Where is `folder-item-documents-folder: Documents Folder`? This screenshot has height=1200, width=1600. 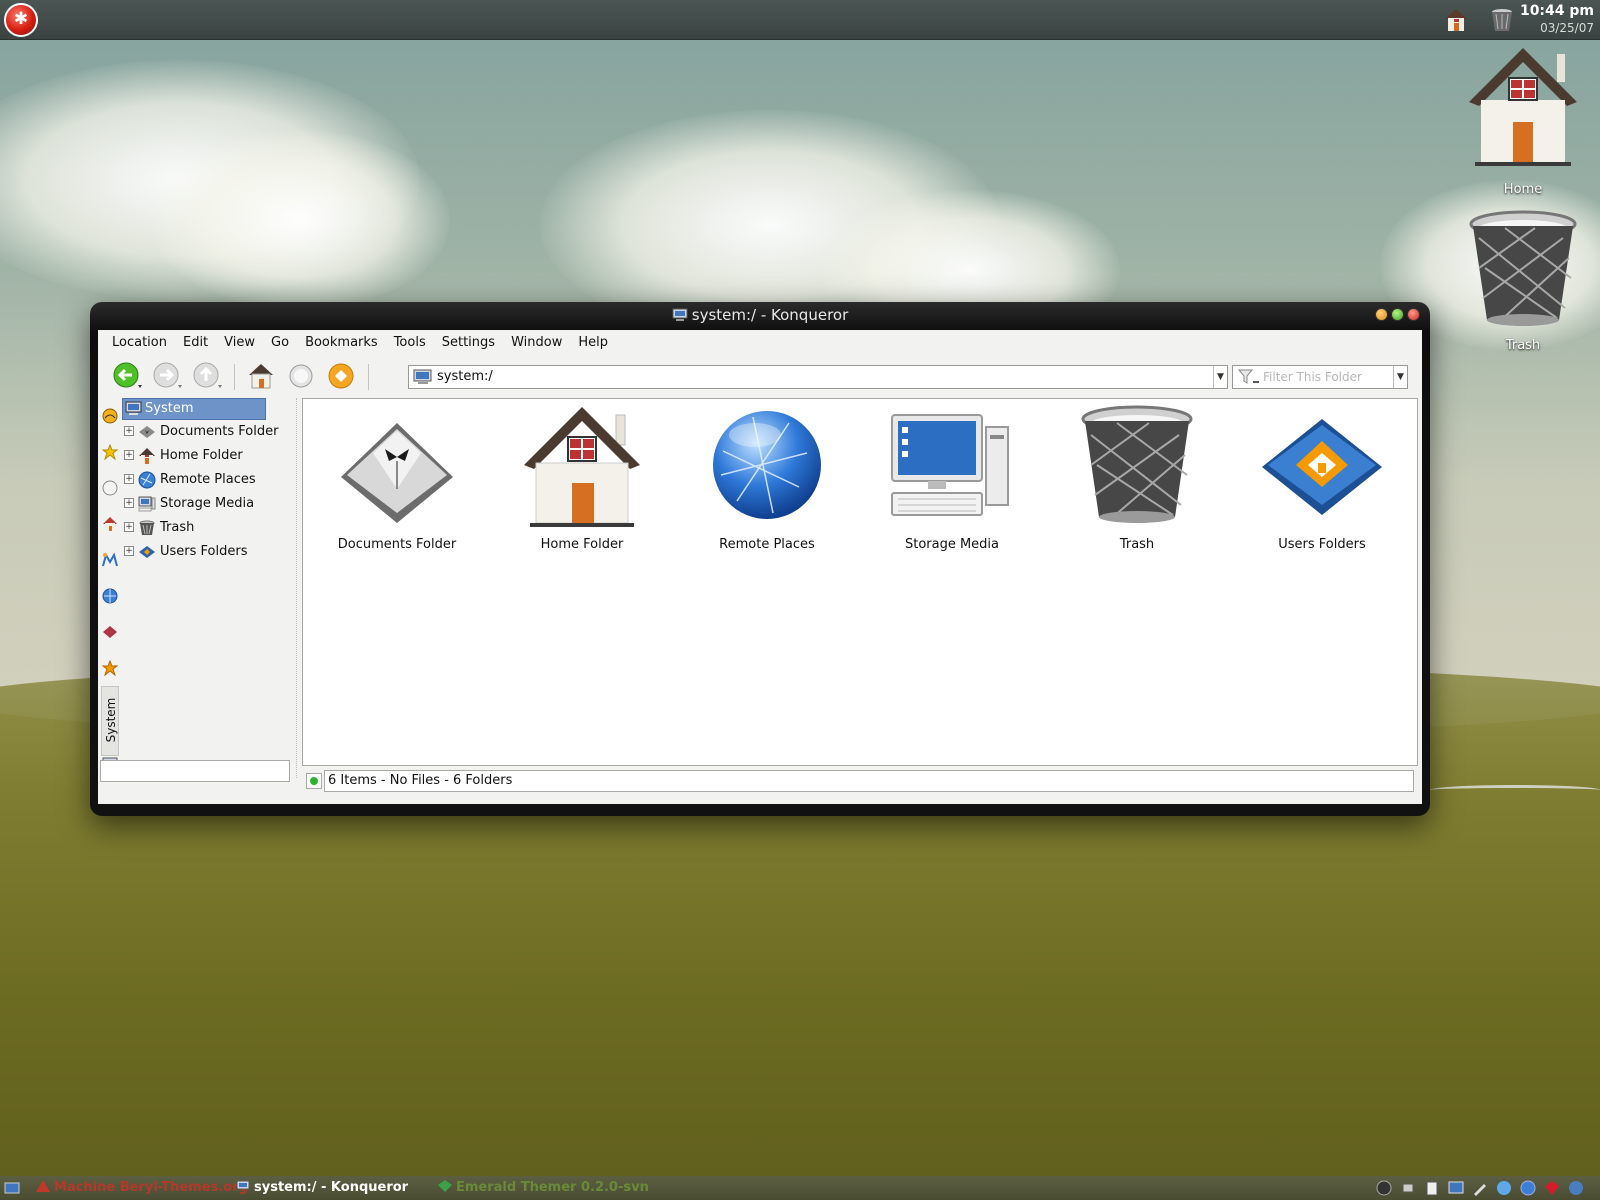
folder-item-documents-folder: Documents Folder is located at coordinates (397, 478).